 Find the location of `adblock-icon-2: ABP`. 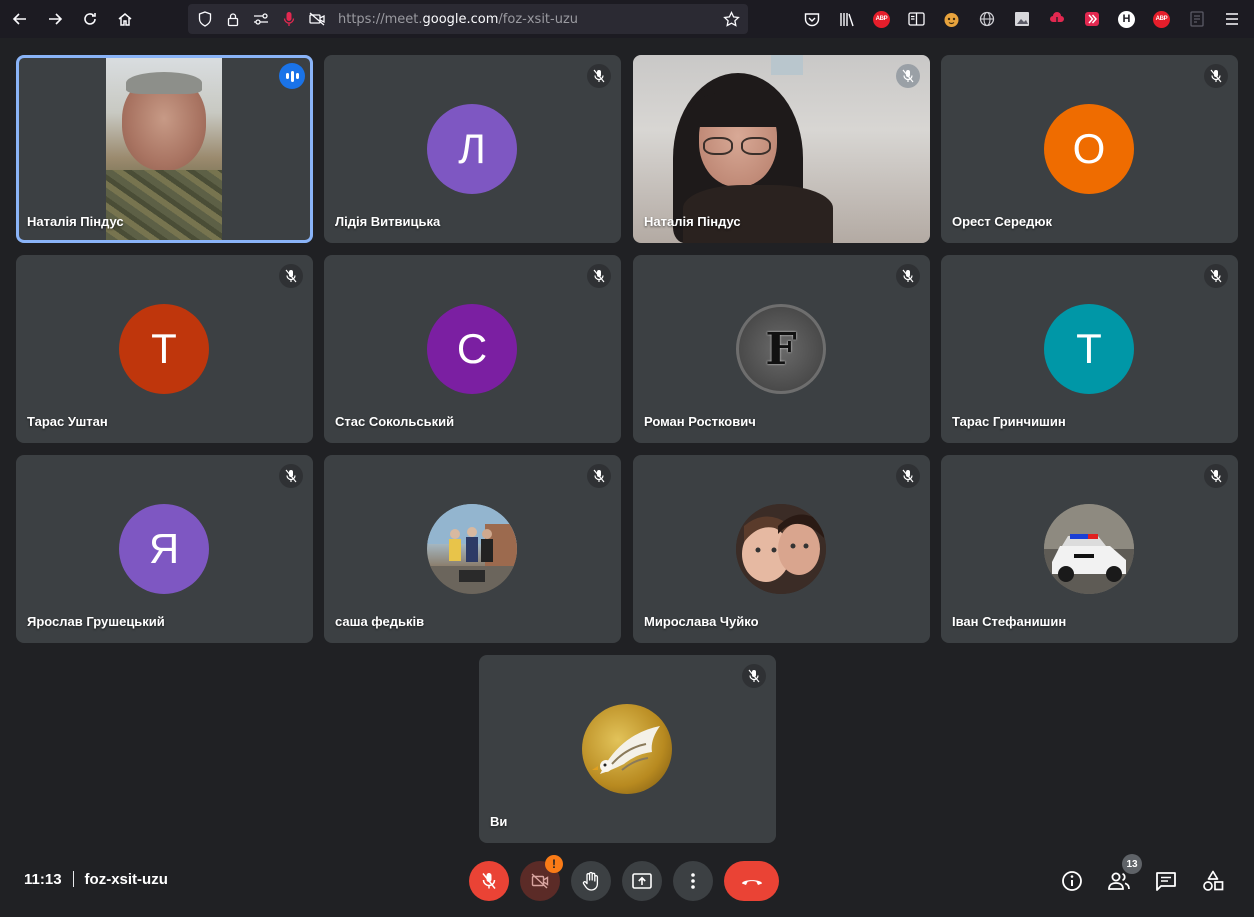

adblock-icon-2: ABP is located at coordinates (1161, 19).